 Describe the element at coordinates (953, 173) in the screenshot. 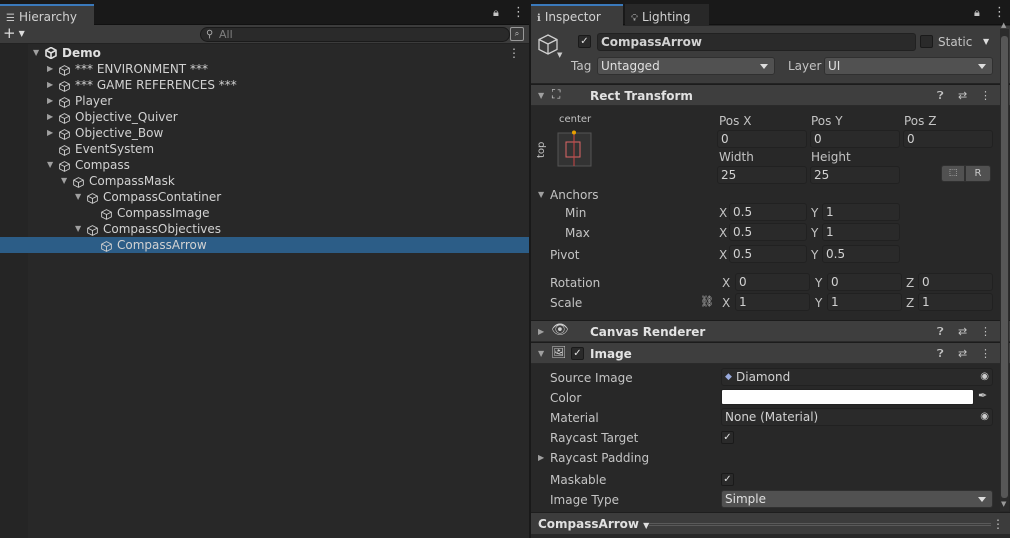

I see `blueprint-mode-button: ⬚` at that location.